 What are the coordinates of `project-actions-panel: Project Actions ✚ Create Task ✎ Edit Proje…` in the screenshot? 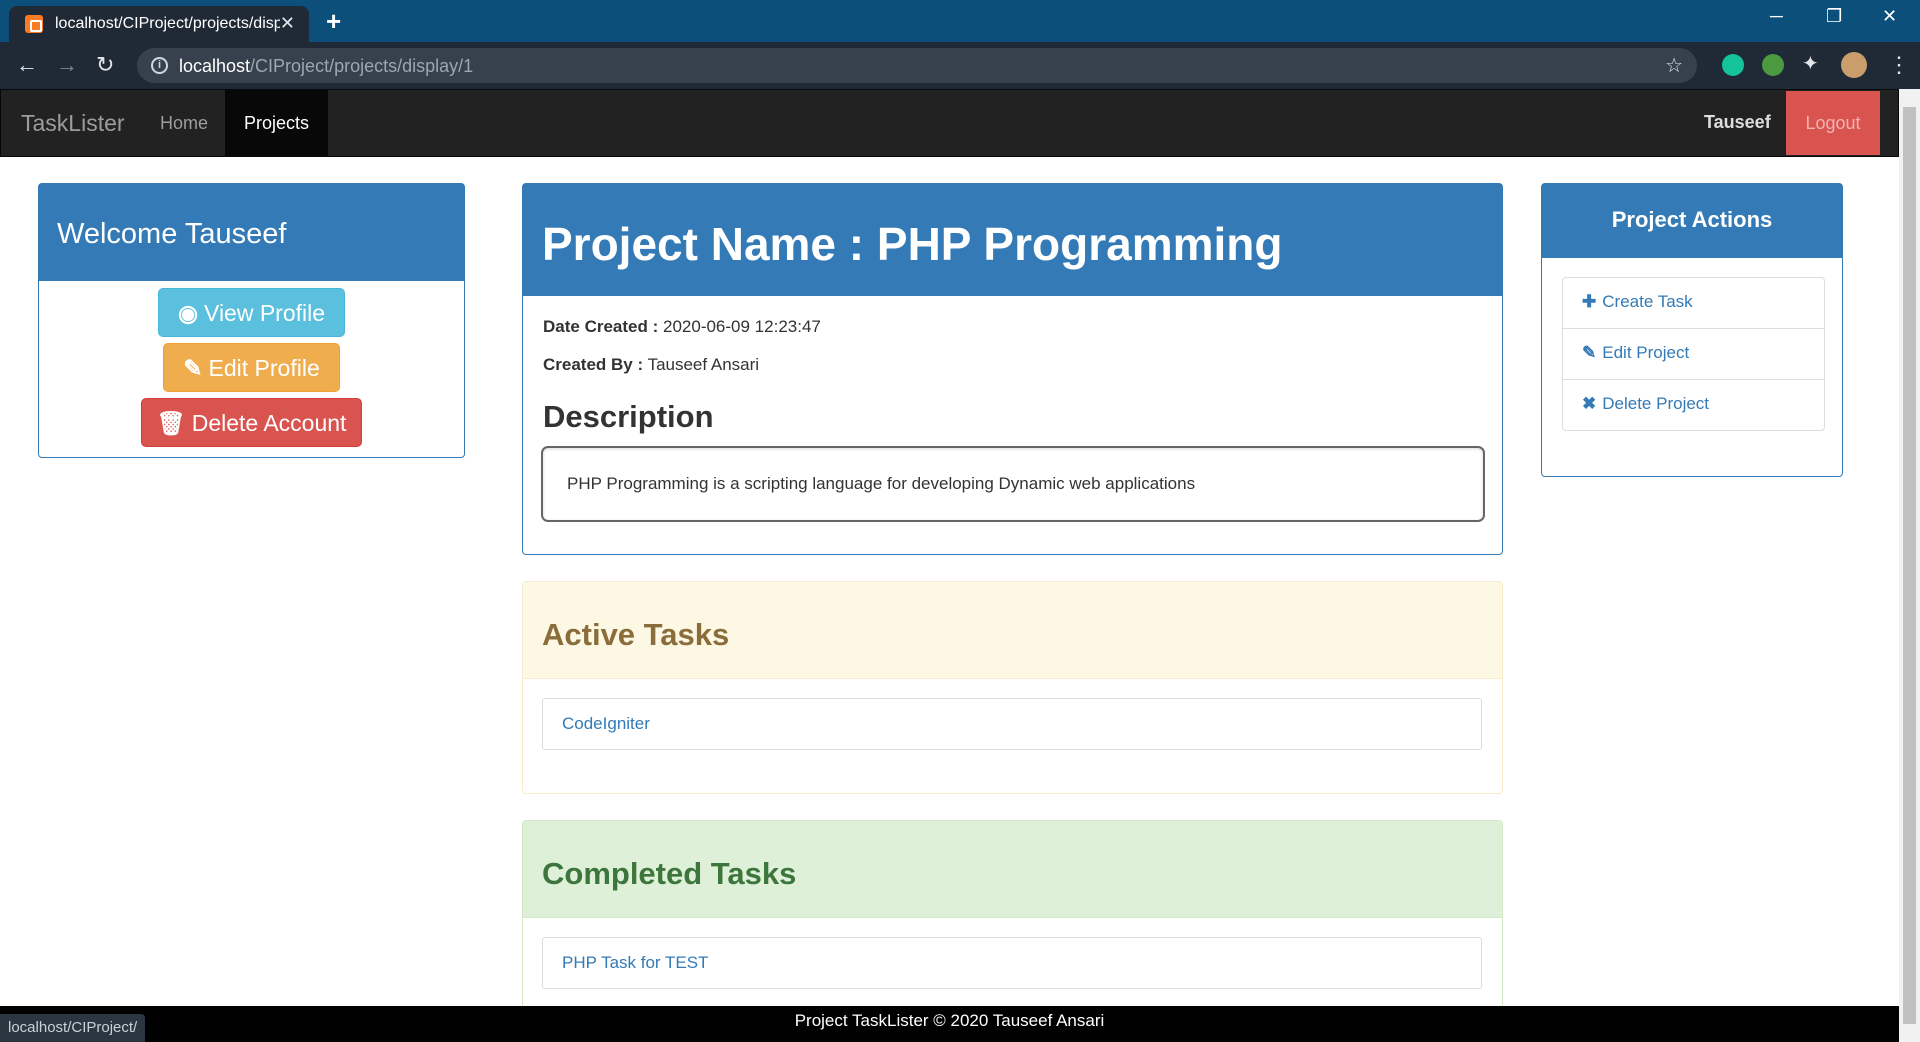 It's located at (1692, 330).